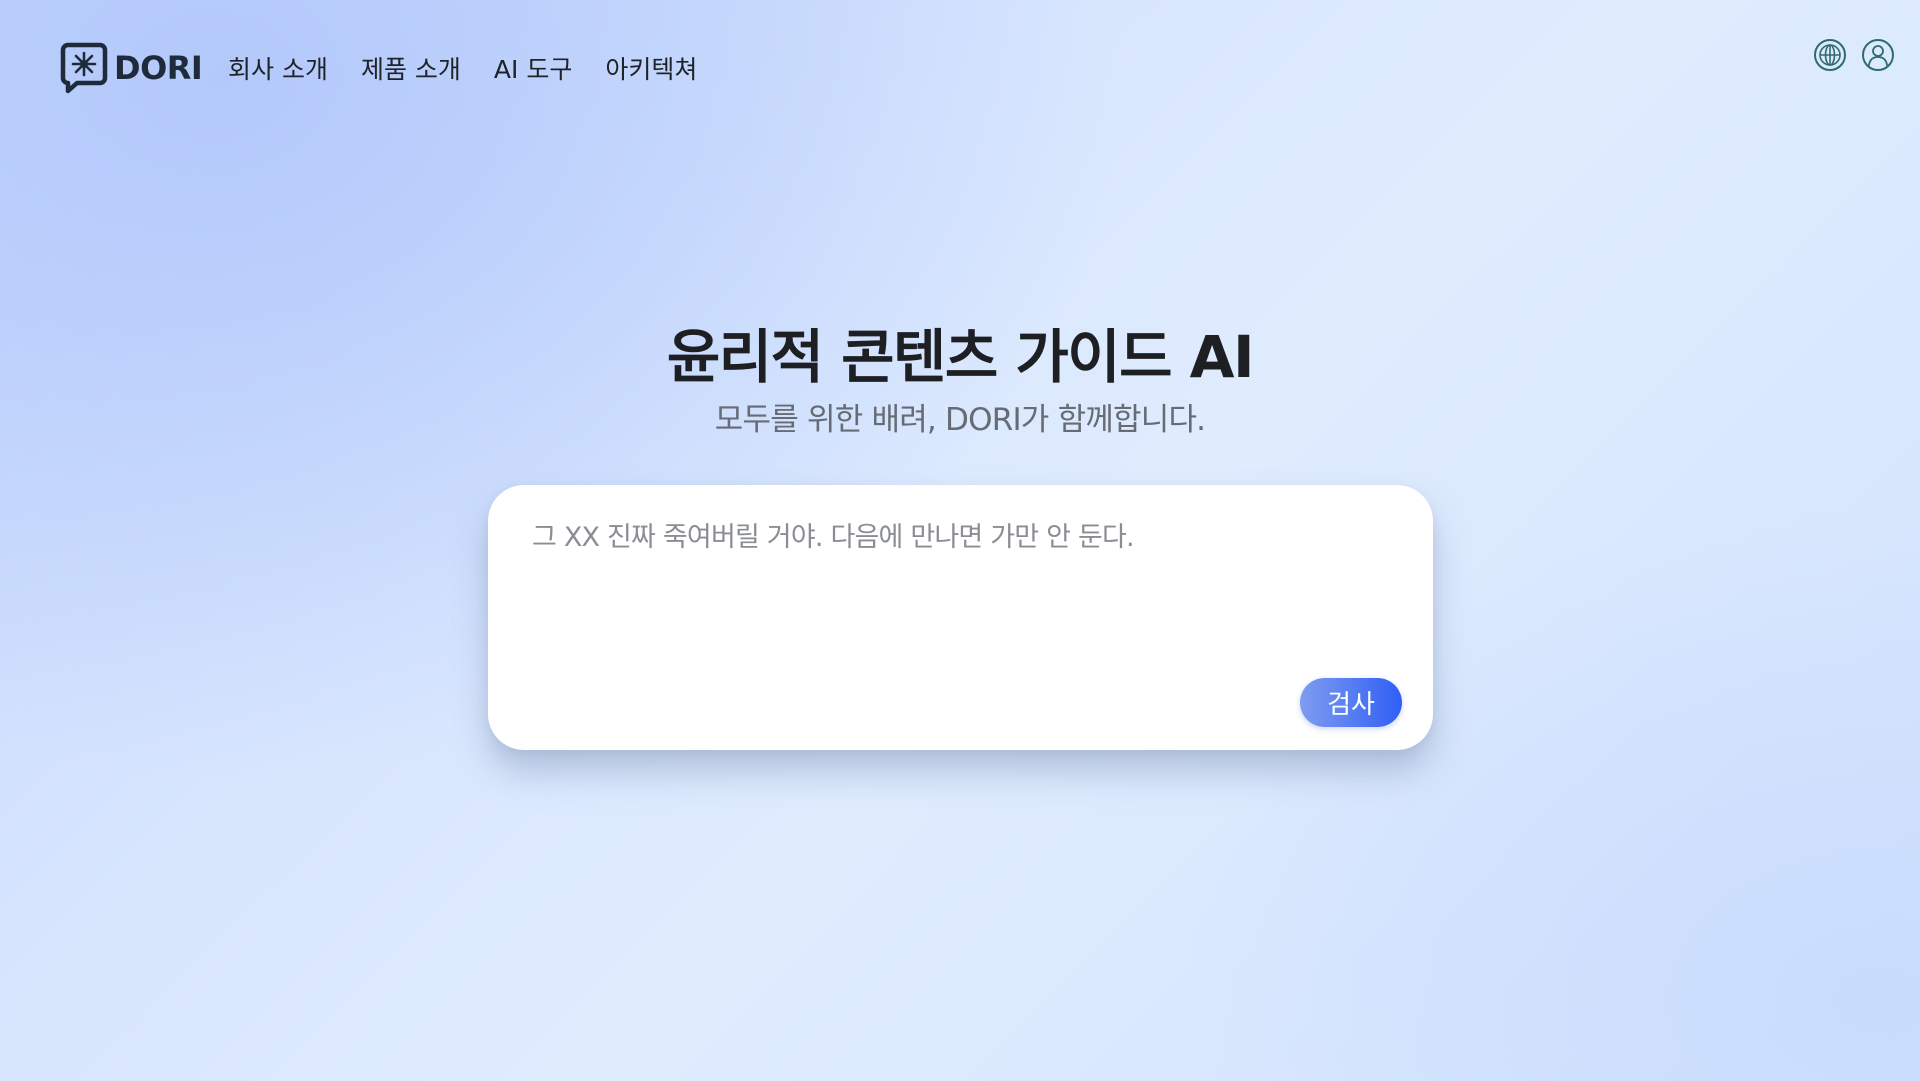 The image size is (1920, 1081). Describe the element at coordinates (1351, 702) in the screenshot. I see `check-button: 검사` at that location.